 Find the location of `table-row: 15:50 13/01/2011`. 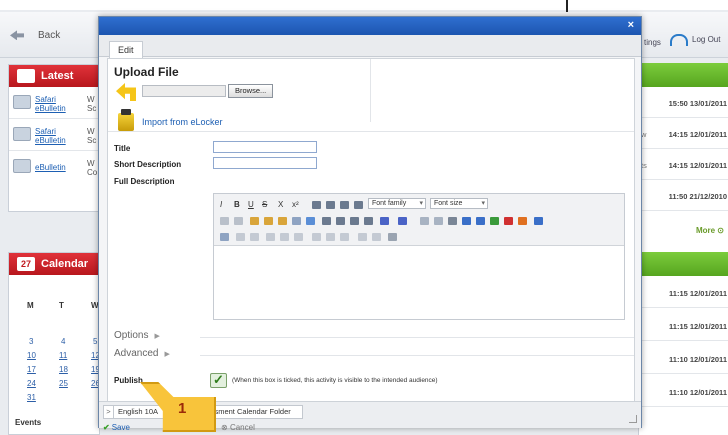

table-row: 15:50 13/01/2011 is located at coordinates (683, 103).